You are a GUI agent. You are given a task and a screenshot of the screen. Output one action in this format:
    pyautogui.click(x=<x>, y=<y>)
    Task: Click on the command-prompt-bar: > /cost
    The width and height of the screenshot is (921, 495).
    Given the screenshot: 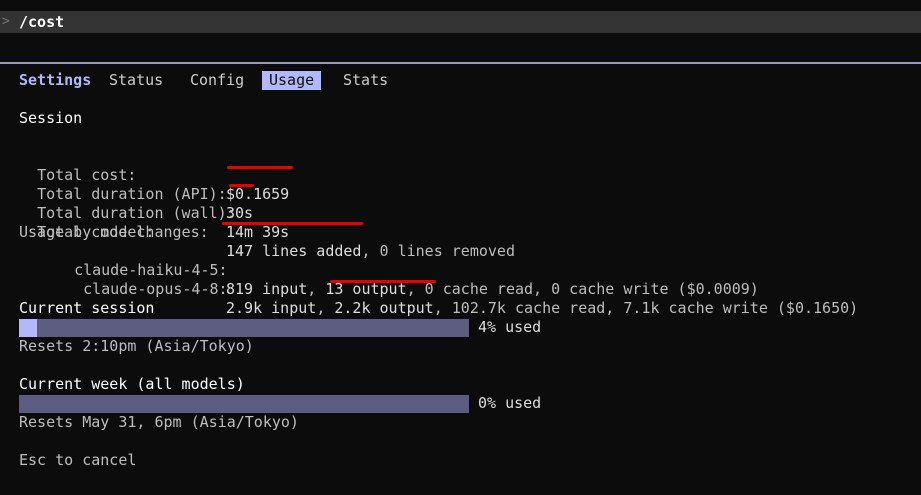 What is the action you would take?
    pyautogui.click(x=460, y=22)
    